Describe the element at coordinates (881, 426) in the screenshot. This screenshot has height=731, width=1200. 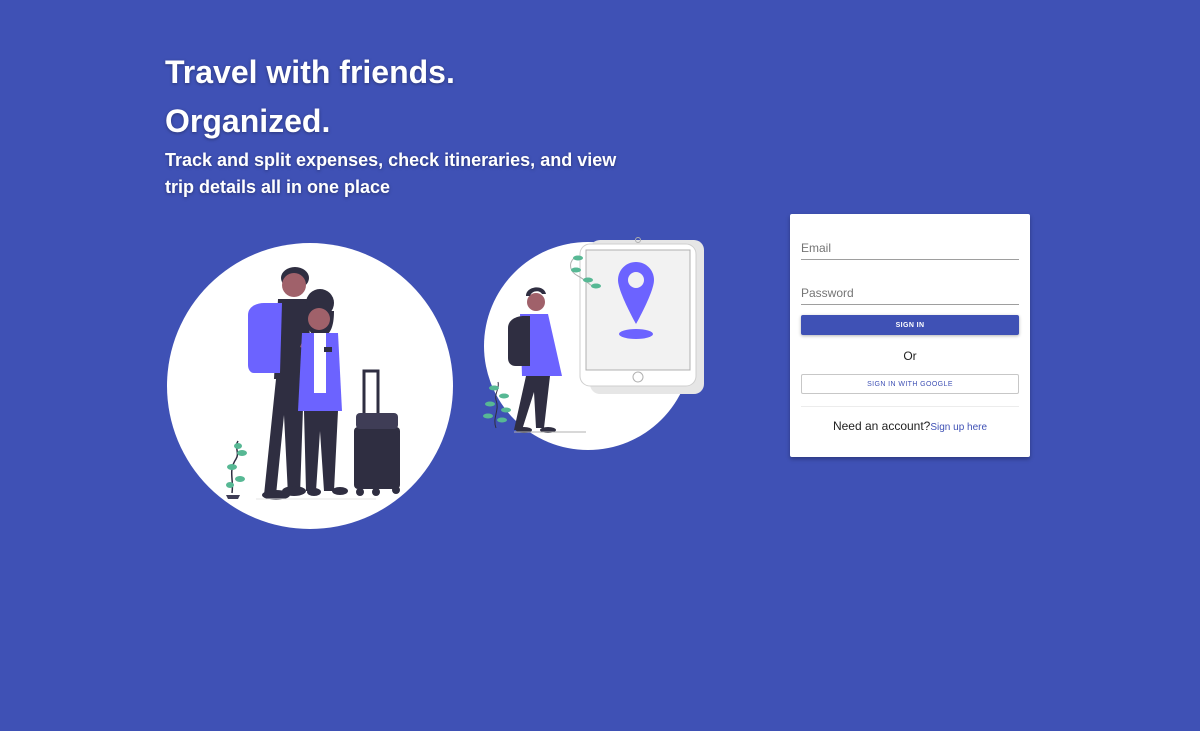
I see `need-account-text: Need an account?` at that location.